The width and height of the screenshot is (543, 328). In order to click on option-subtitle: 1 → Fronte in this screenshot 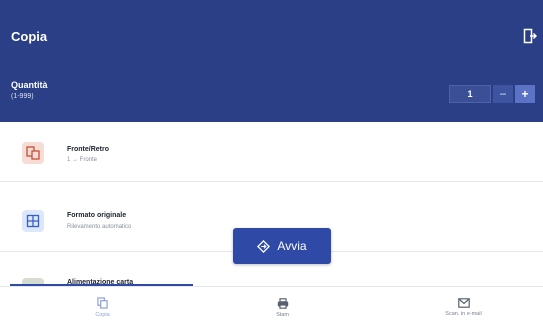, I will do `click(82, 160)`.